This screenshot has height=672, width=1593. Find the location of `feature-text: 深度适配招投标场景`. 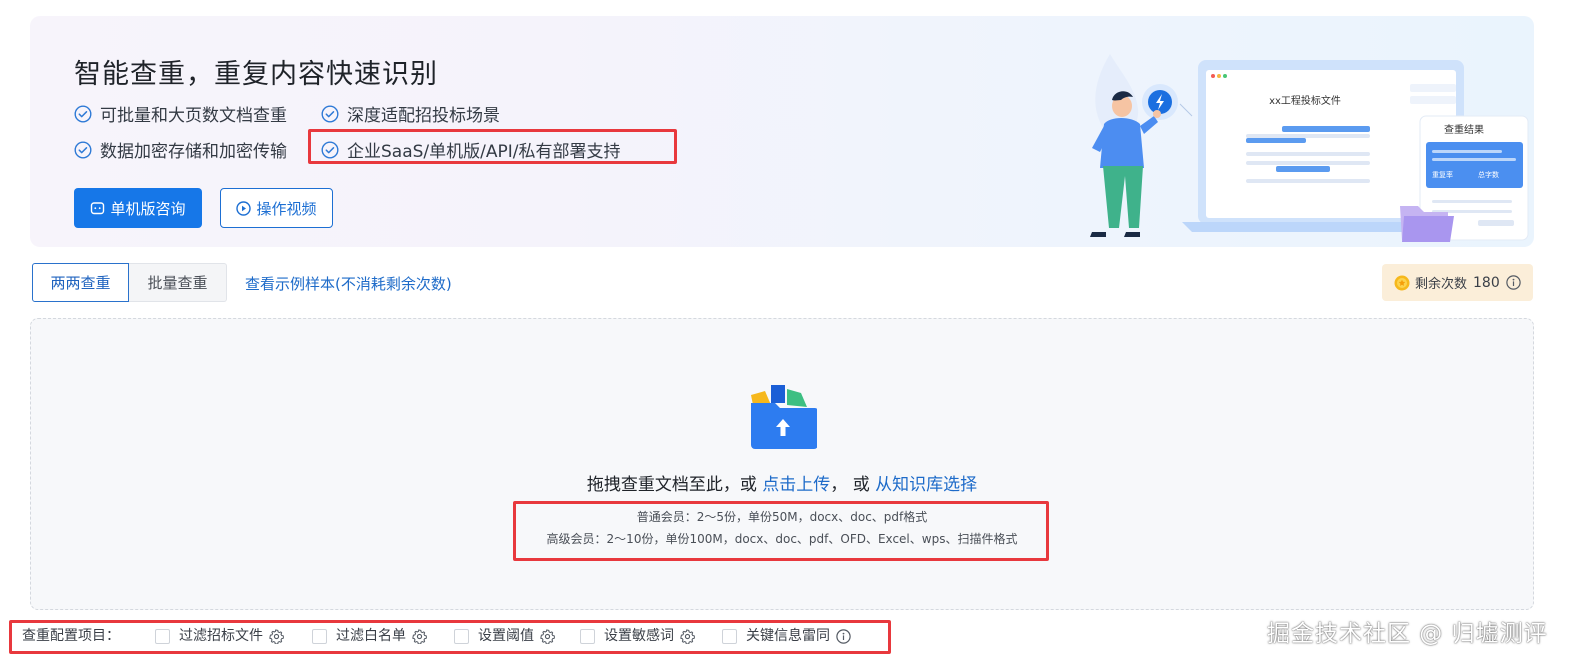

feature-text: 深度适配招投标场景 is located at coordinates (423, 116).